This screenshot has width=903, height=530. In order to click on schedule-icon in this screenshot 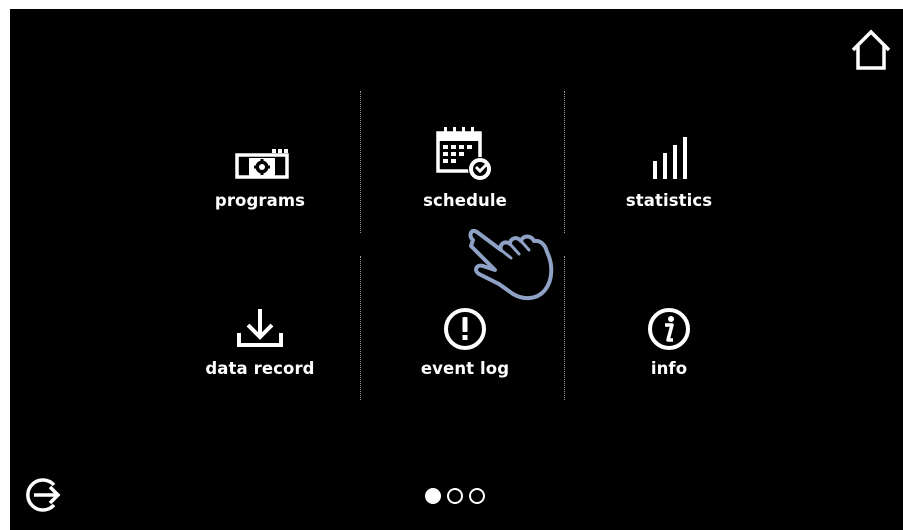, I will do `click(465, 147)`.